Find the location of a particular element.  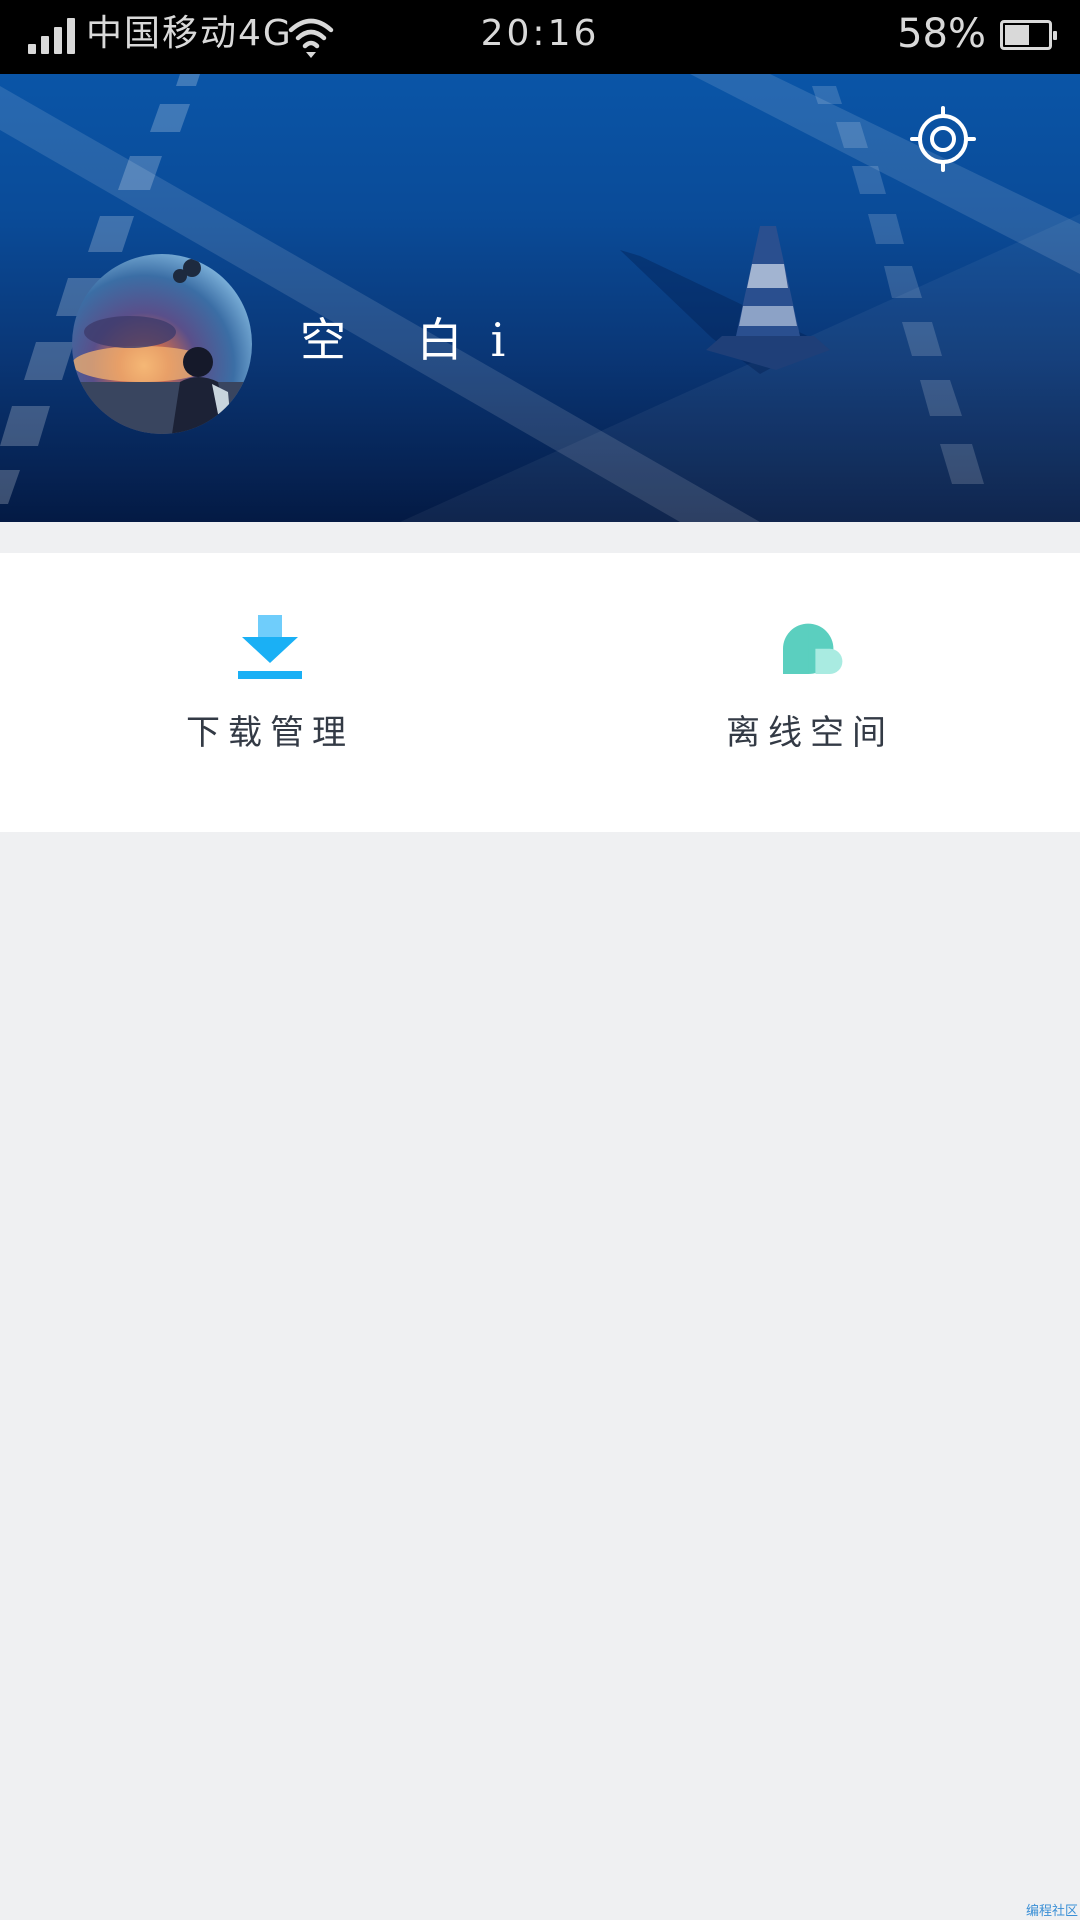

battery-icon is located at coordinates (1028, 35).